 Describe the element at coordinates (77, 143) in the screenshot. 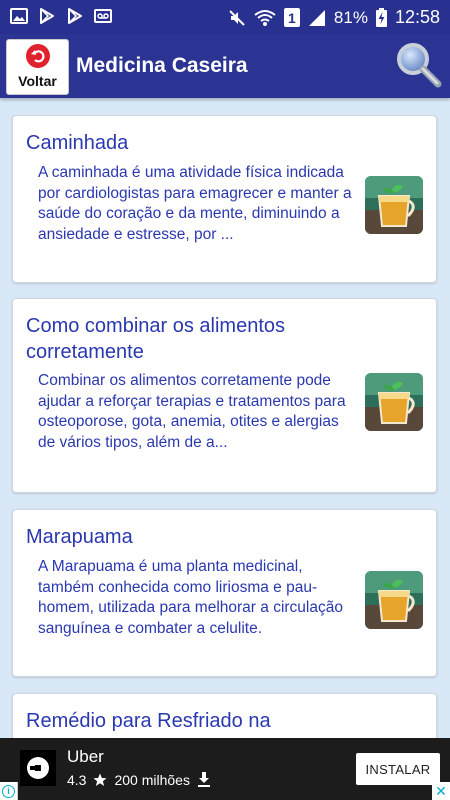

I see `article-title: Caminhada` at that location.